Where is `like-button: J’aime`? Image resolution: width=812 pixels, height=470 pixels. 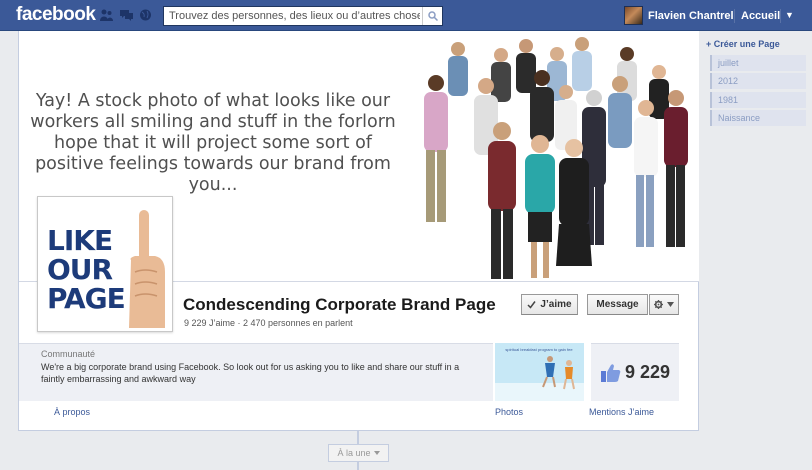
like-button: J’aime is located at coordinates (549, 304).